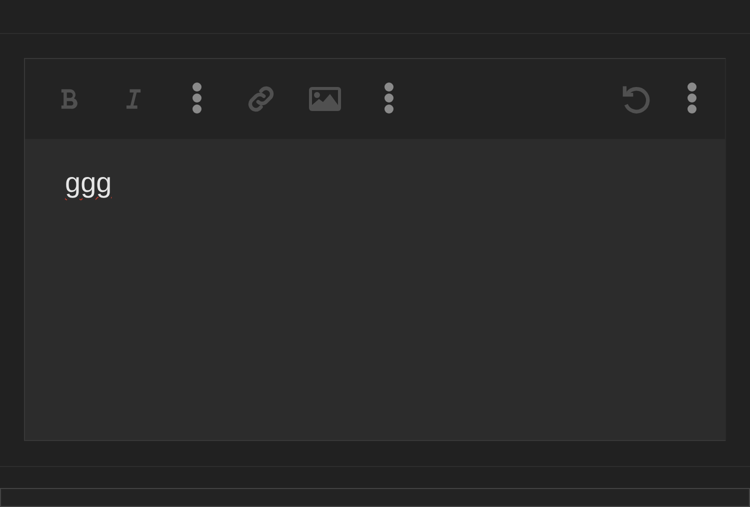 The width and height of the screenshot is (750, 507). I want to click on editor-text: ggg, so click(88, 182).